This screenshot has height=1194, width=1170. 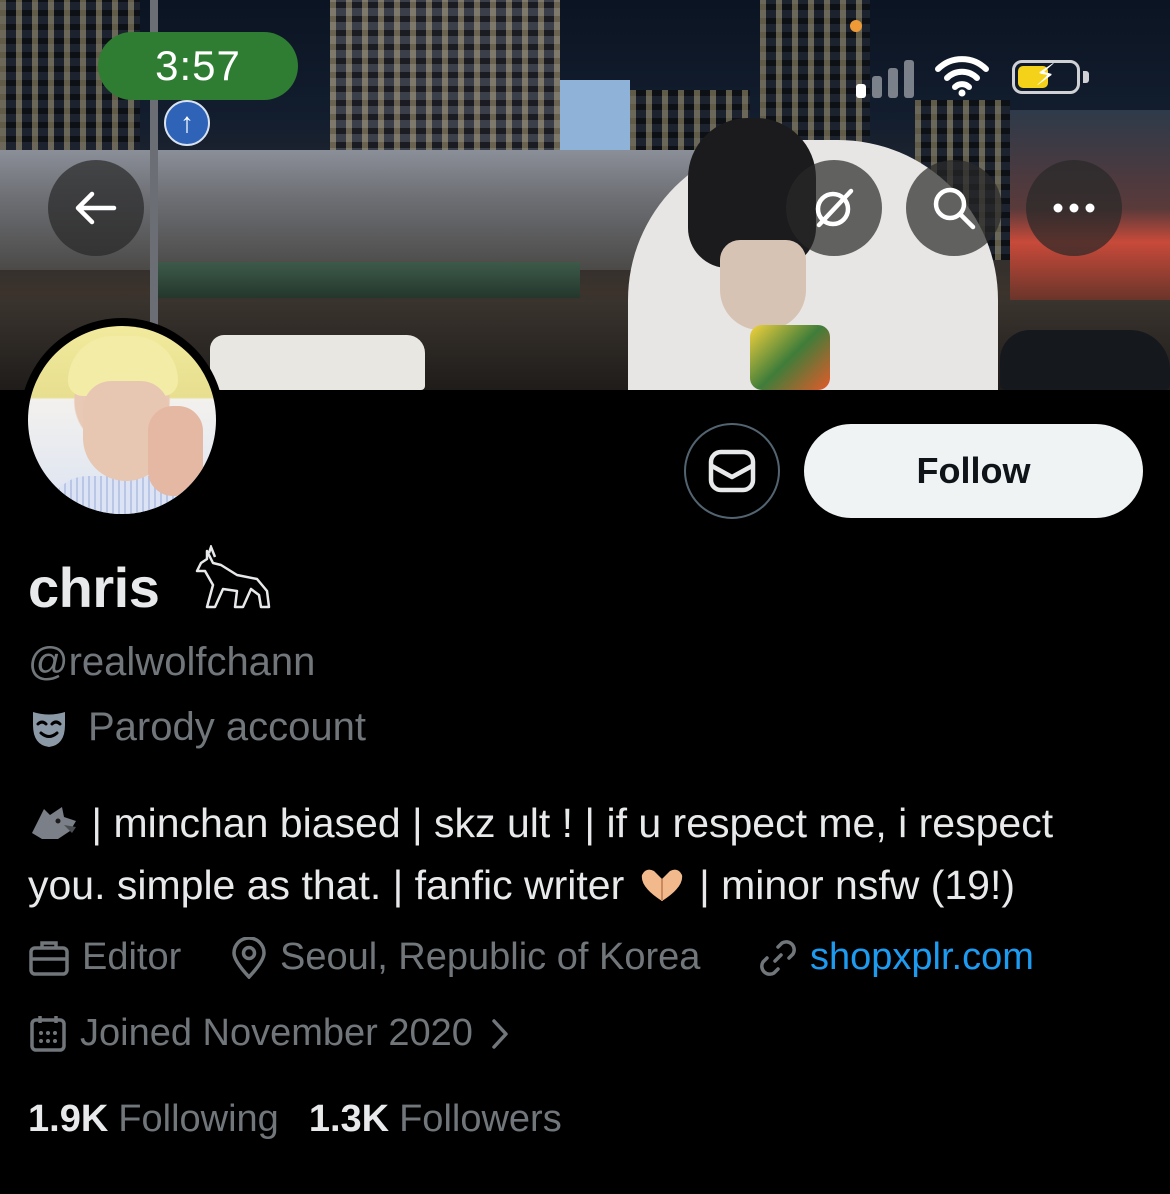 I want to click on grok-button, so click(x=834, y=208).